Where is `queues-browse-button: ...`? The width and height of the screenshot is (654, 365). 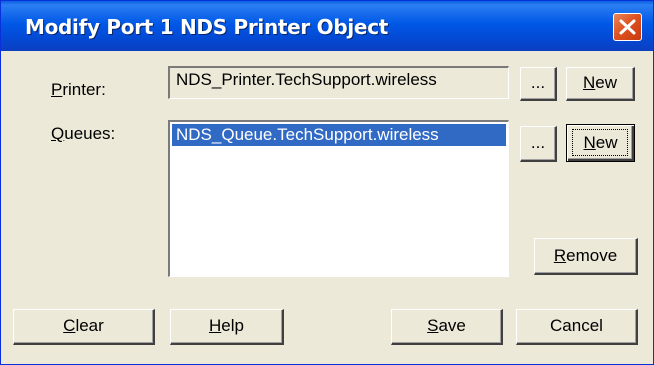 queues-browse-button: ... is located at coordinates (538, 144).